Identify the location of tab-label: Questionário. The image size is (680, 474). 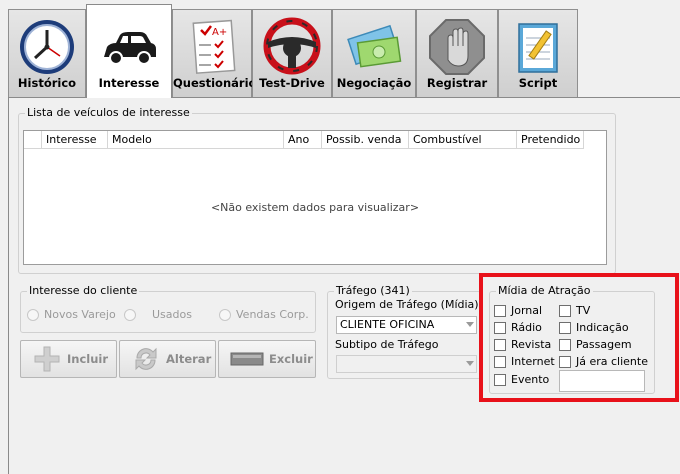
(215, 83).